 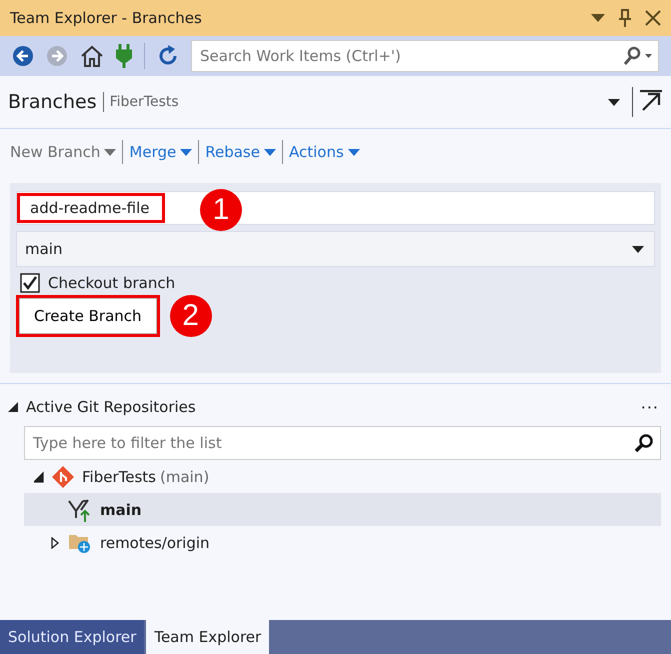 I want to click on back-icon, so click(x=23, y=56).